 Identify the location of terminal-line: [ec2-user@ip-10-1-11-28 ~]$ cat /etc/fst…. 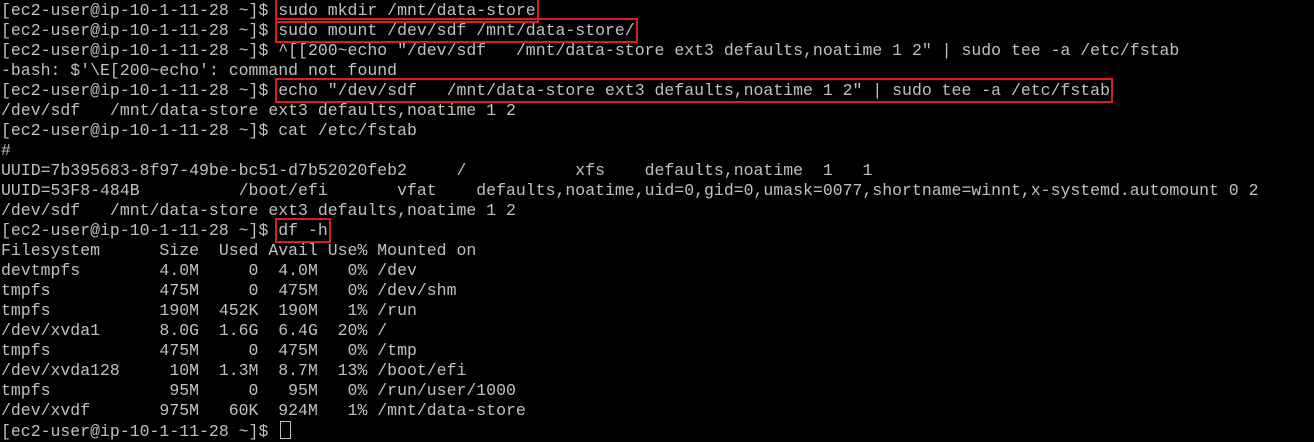
(657, 131).